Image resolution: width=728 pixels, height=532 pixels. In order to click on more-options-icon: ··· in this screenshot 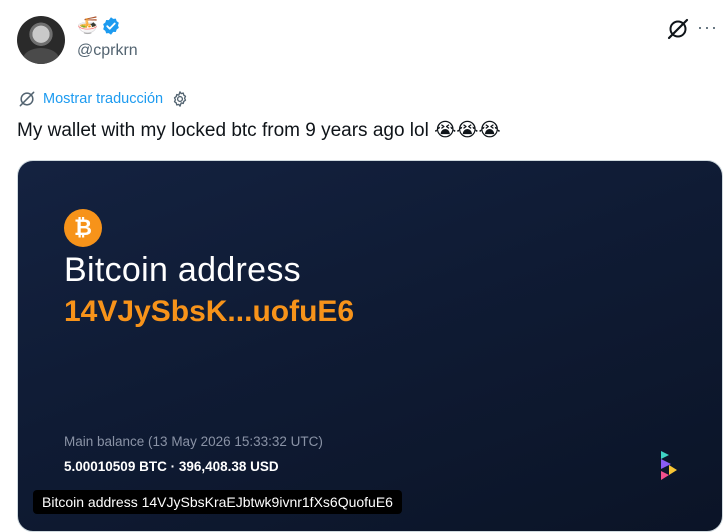, I will do `click(710, 28)`.